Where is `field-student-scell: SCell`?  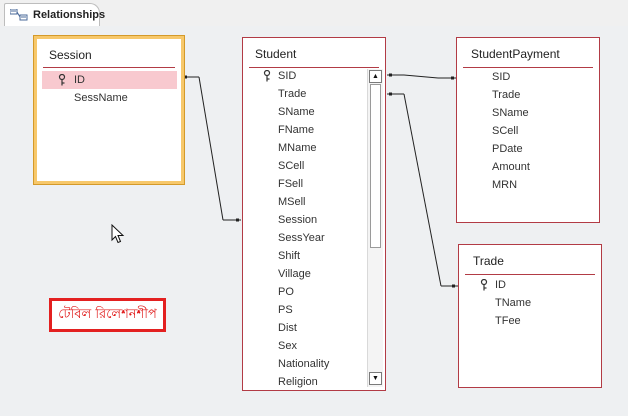 field-student-scell: SCell is located at coordinates (304, 166).